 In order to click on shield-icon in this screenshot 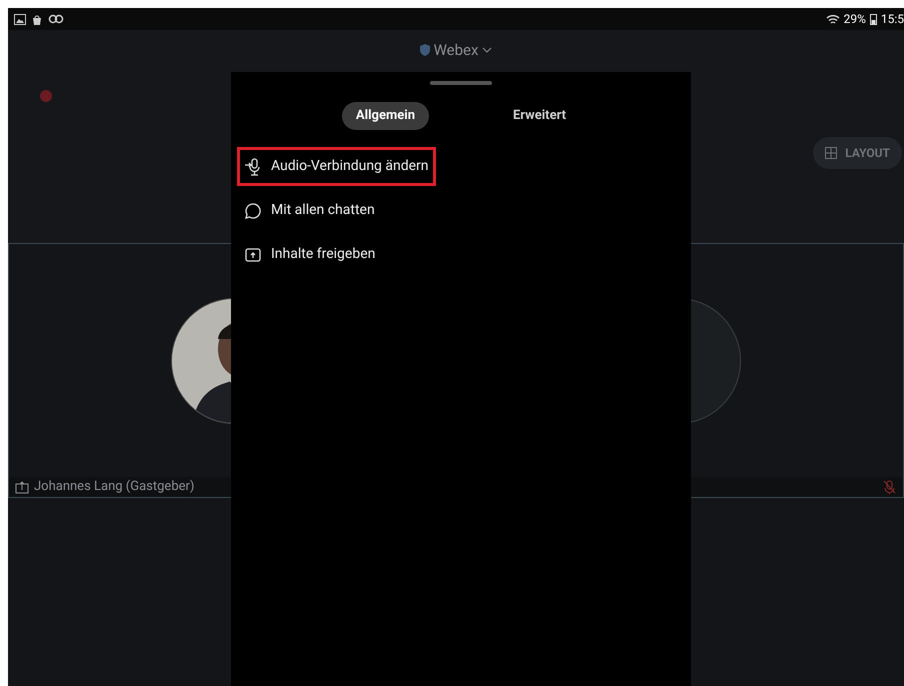, I will do `click(425, 50)`.